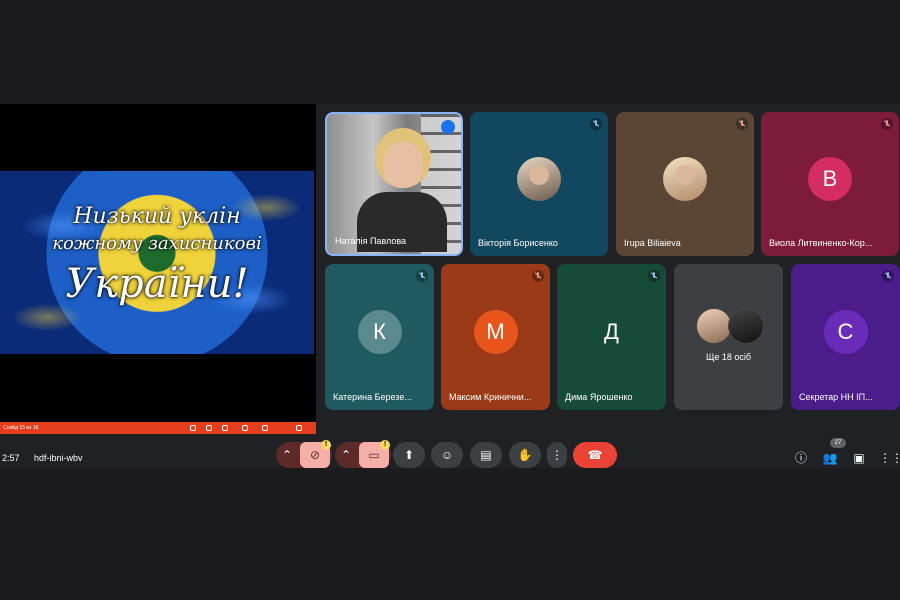  I want to click on emoji-icon: ☺, so click(447, 455).